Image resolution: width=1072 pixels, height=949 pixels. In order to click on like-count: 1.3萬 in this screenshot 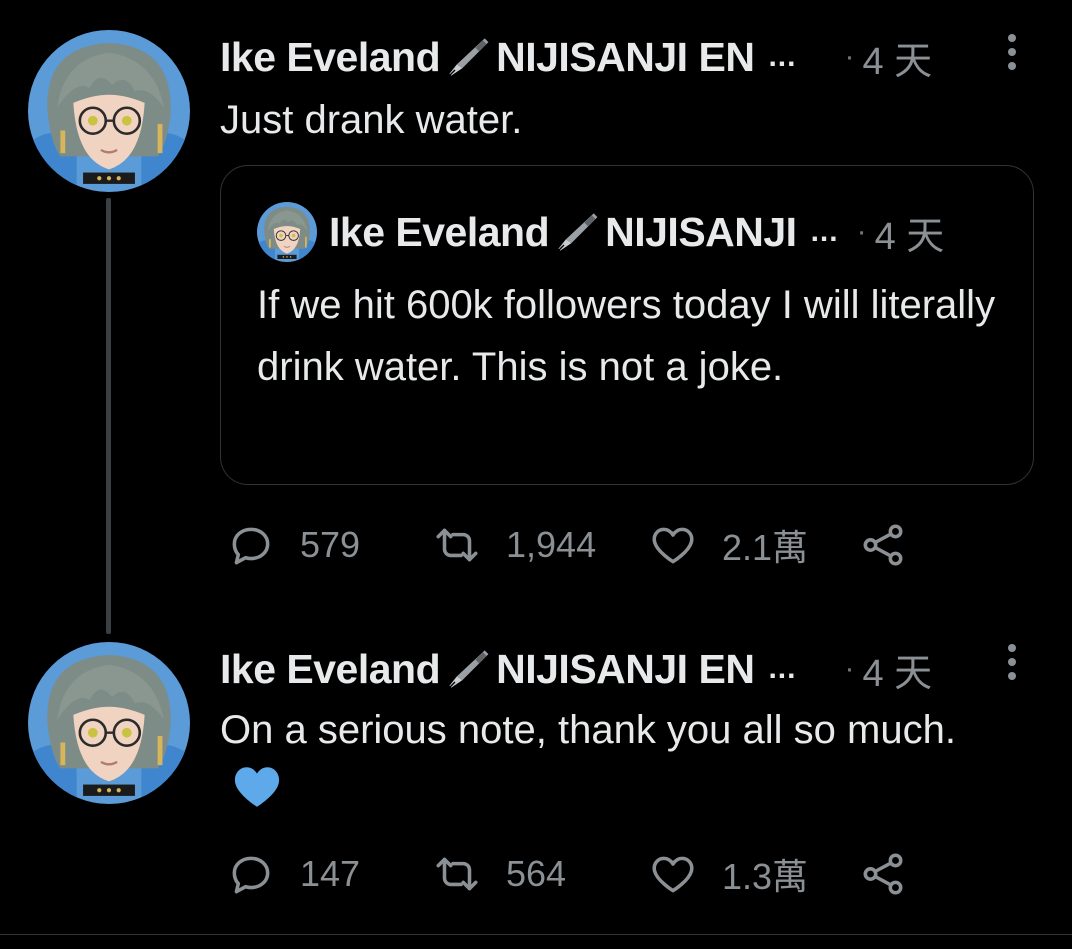, I will do `click(765, 876)`.